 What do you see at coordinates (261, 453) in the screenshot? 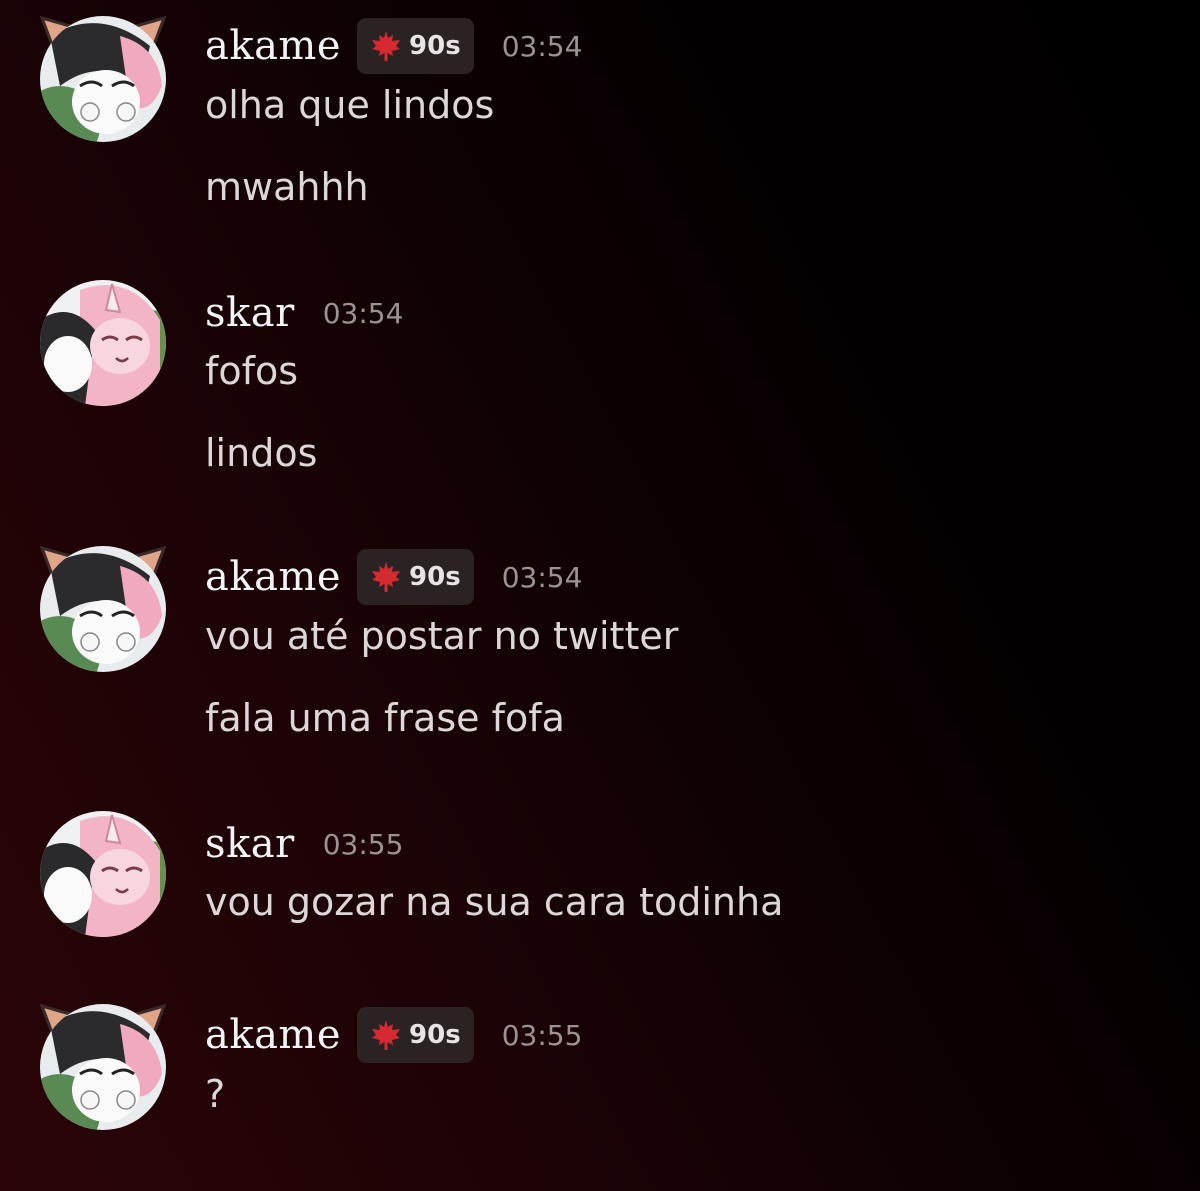
I see `message-text: lindos` at bounding box center [261, 453].